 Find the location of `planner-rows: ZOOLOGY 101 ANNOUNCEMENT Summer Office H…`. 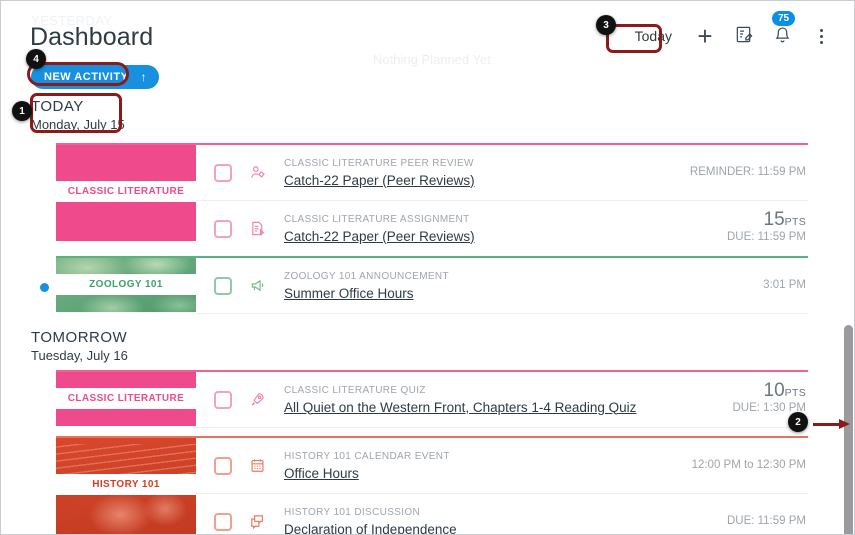

planner-rows: ZOOLOGY 101 ANNOUNCEMENT Summer Office H… is located at coordinates (502, 286).